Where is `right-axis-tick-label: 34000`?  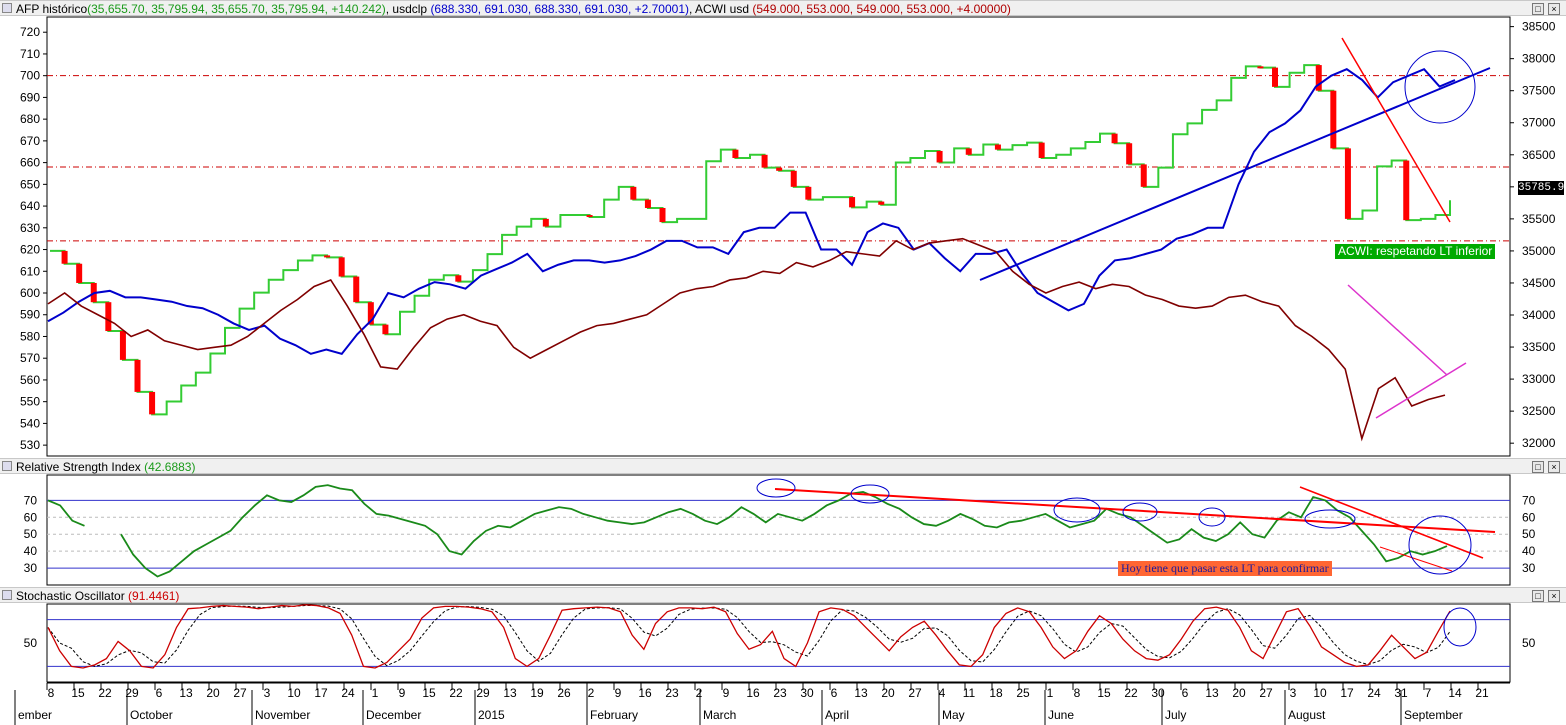
right-axis-tick-label: 34000 is located at coordinates (1539, 315).